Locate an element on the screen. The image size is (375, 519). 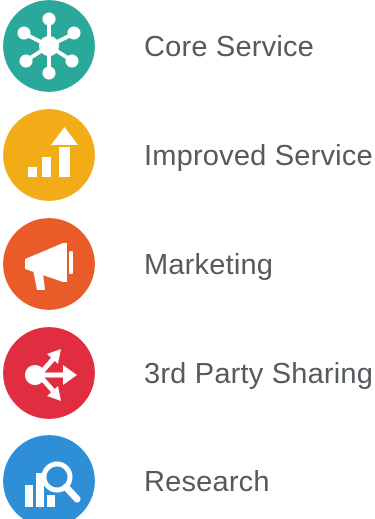
share-arrows-icon is located at coordinates (49, 373).